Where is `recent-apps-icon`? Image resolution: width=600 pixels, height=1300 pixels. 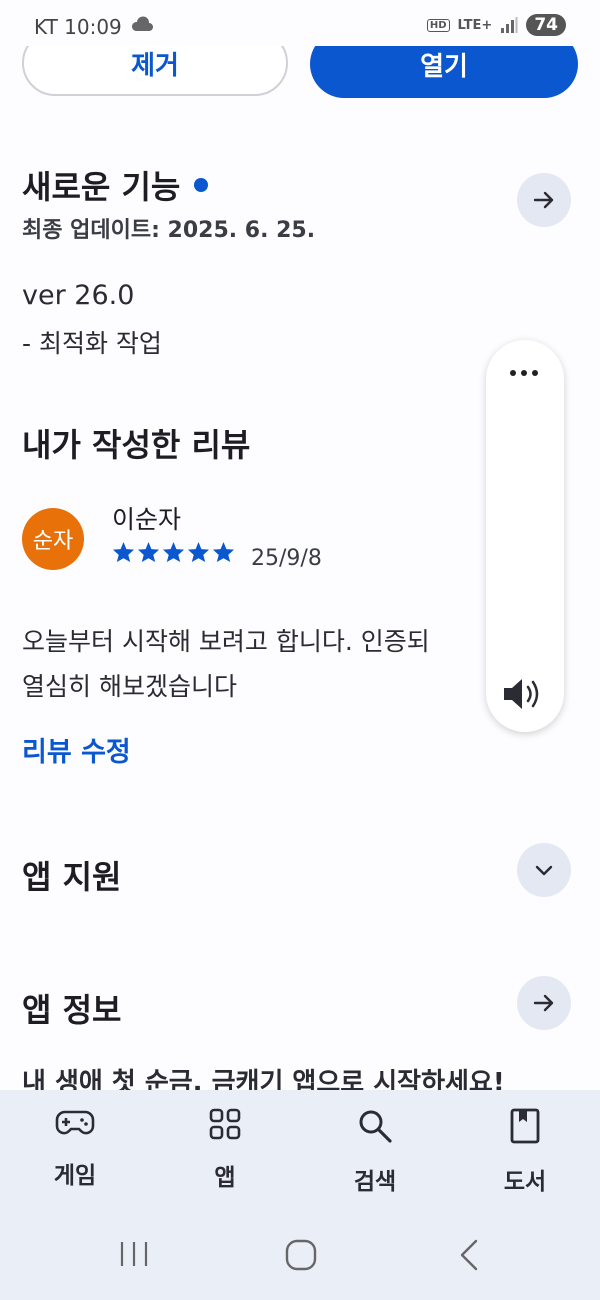
recent-apps-icon is located at coordinates (134, 1254).